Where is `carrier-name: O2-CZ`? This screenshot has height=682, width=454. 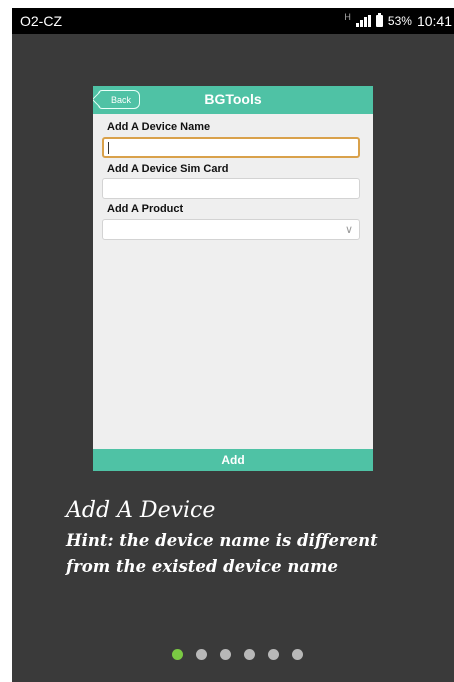 carrier-name: O2-CZ is located at coordinates (41, 21).